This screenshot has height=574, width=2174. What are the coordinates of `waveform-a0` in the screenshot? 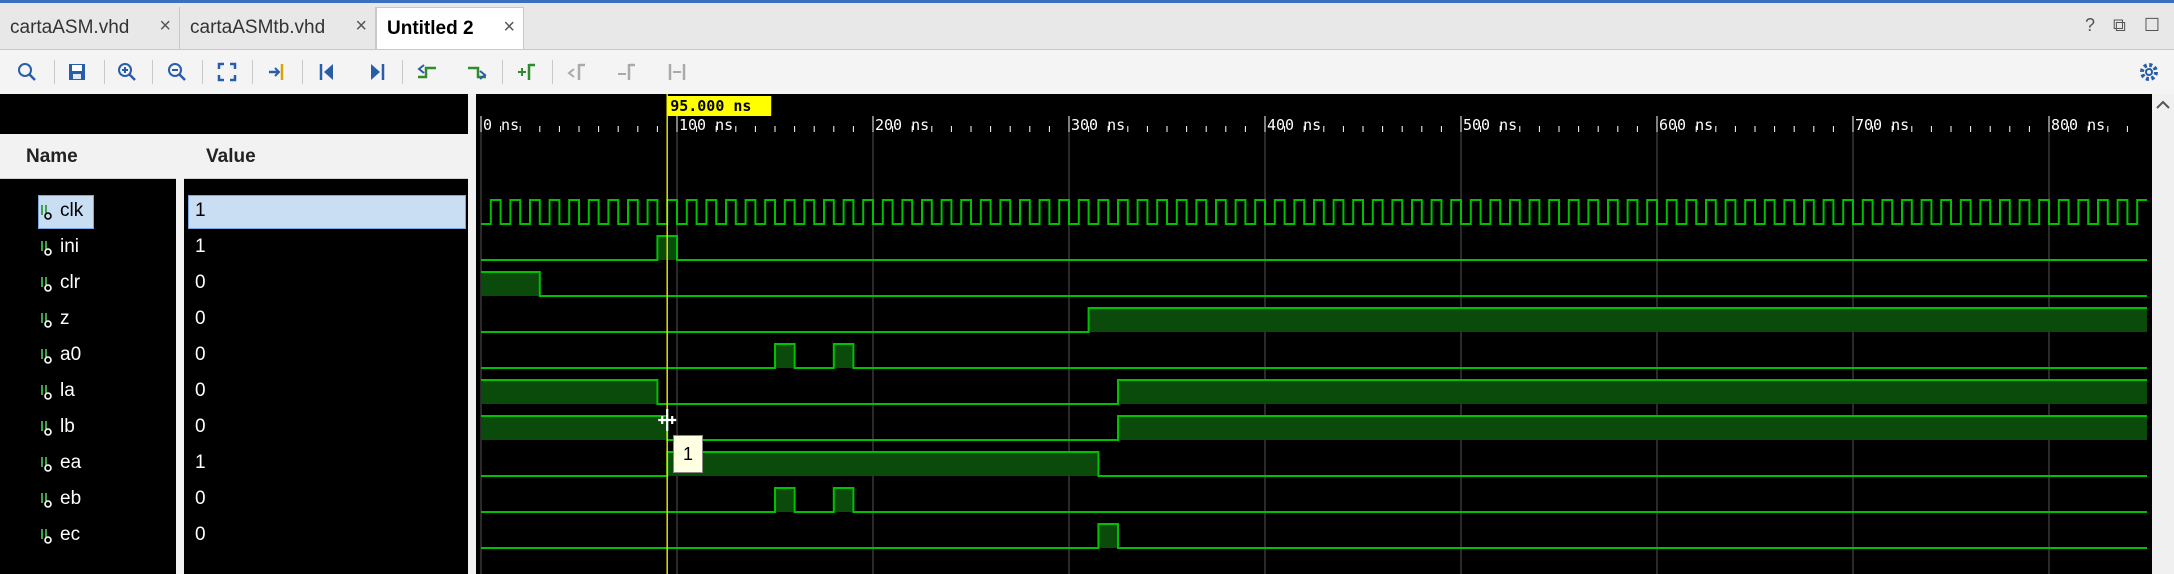 It's located at (1314, 356).